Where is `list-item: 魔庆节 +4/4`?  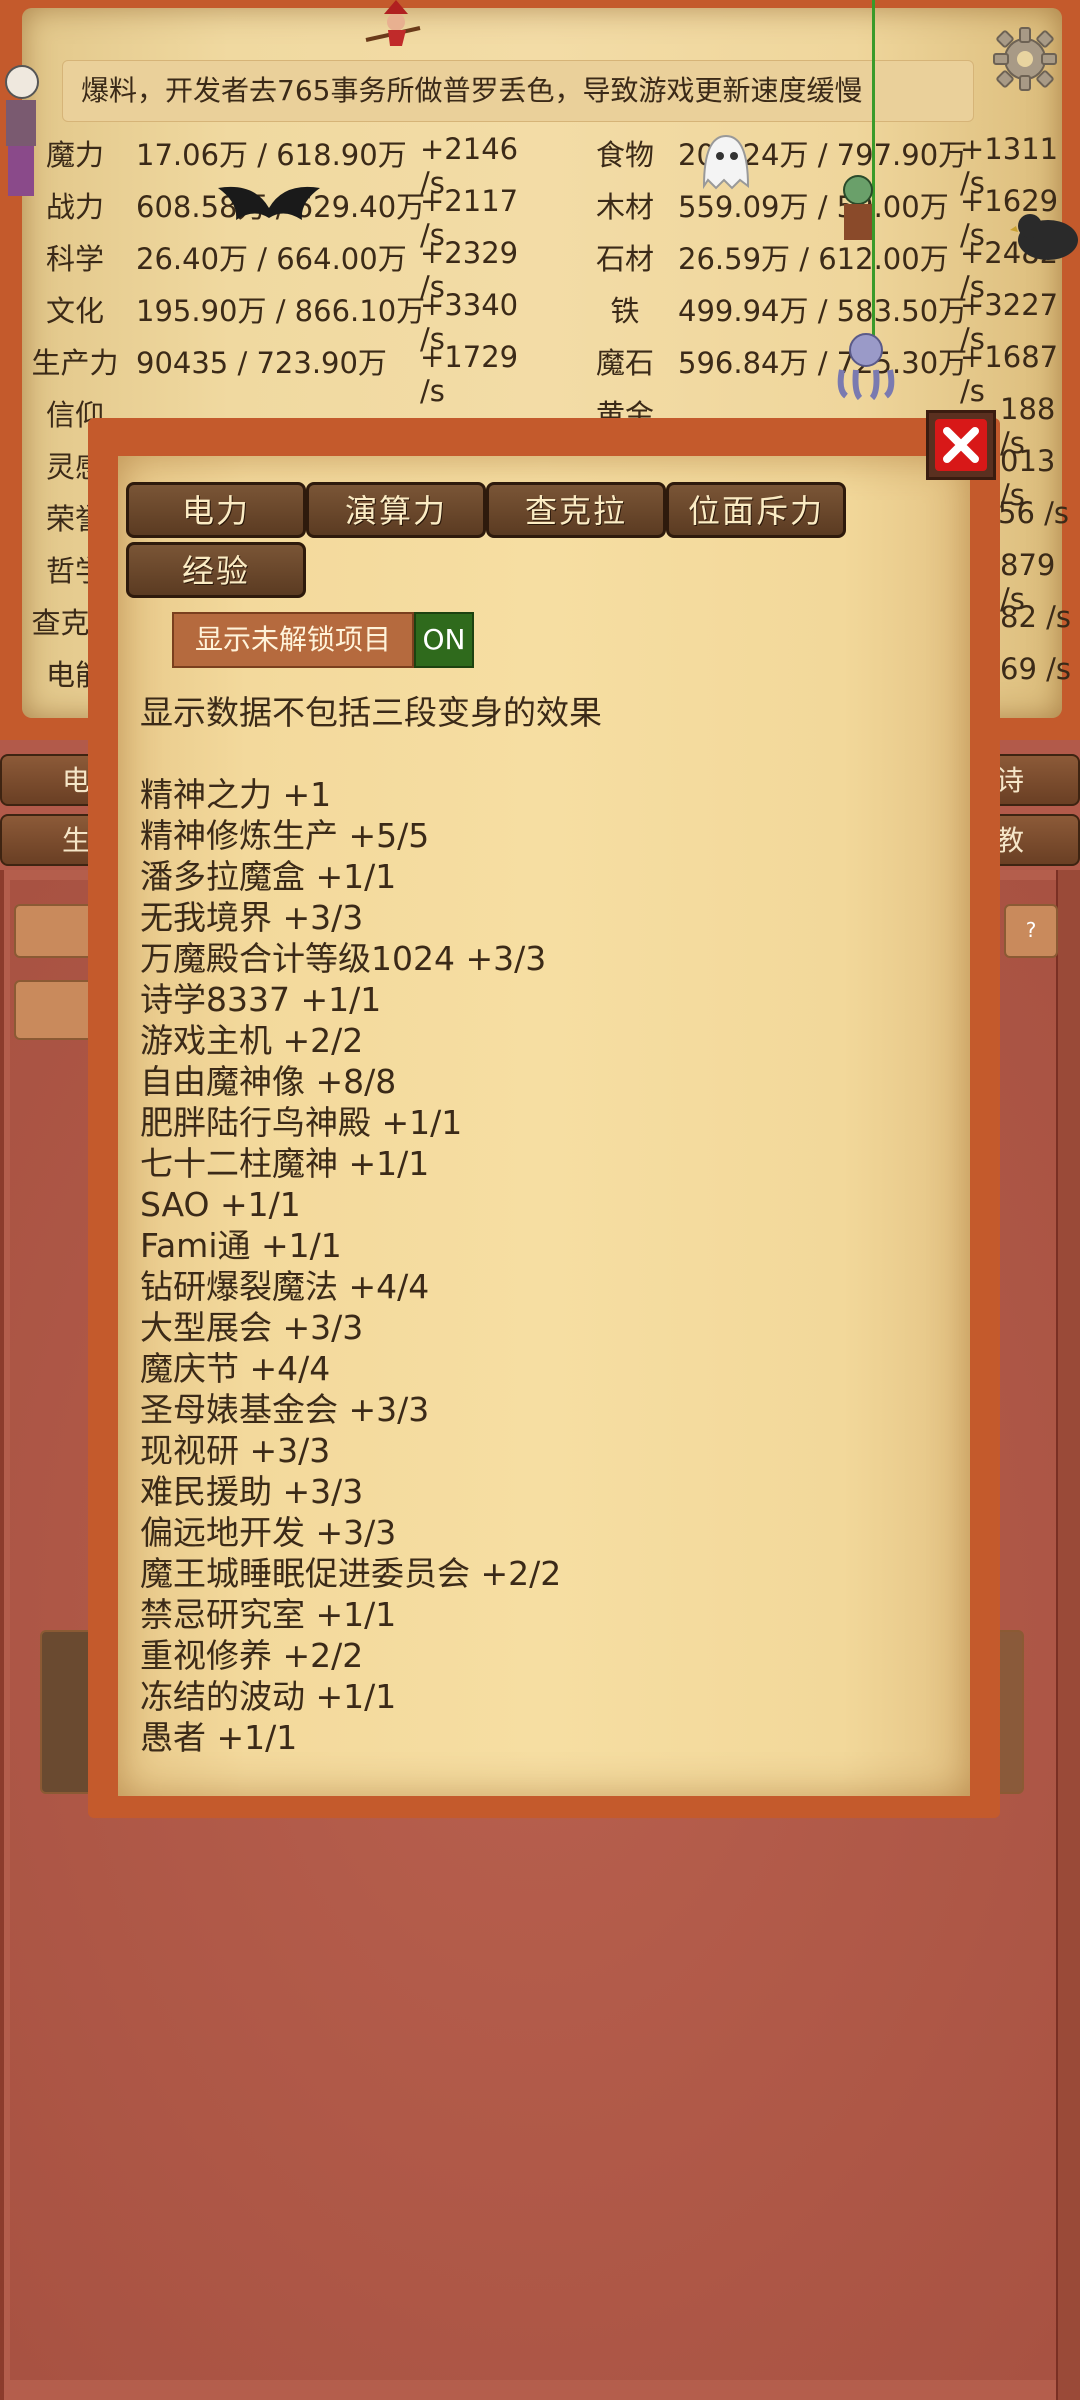 list-item: 魔庆节 +4/4 is located at coordinates (235, 1368).